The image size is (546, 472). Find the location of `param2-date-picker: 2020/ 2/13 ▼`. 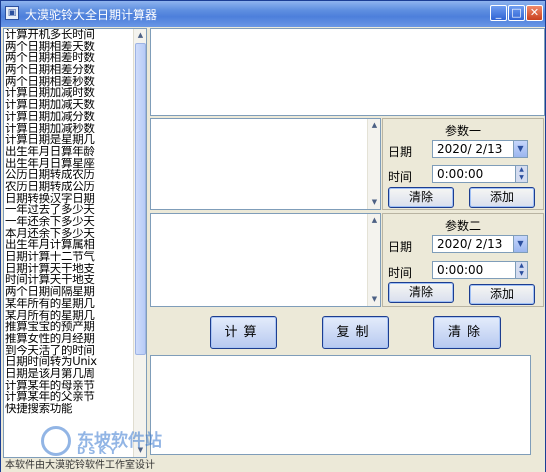

param2-date-picker: 2020/ 2/13 ▼ is located at coordinates (480, 244).